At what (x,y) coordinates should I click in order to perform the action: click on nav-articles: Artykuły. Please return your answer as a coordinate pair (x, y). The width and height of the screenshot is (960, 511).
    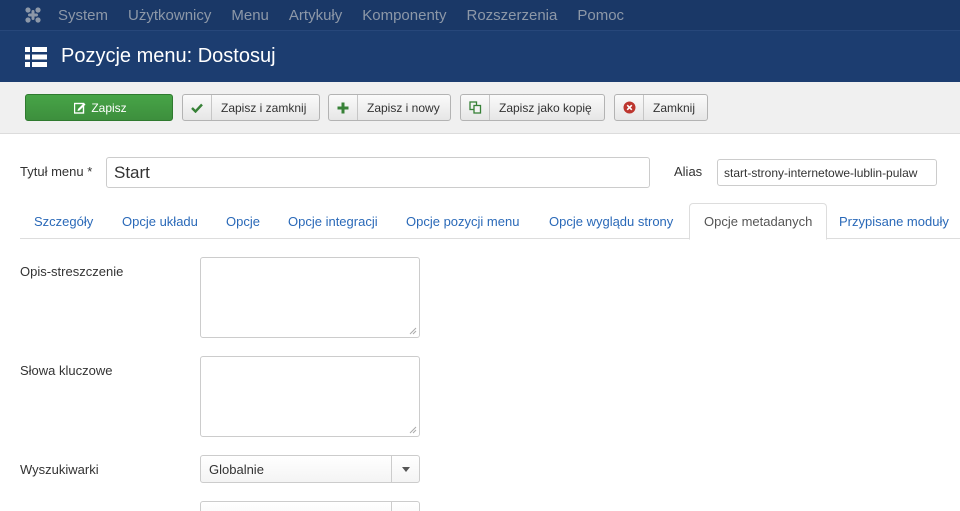
    Looking at the image, I should click on (315, 15).